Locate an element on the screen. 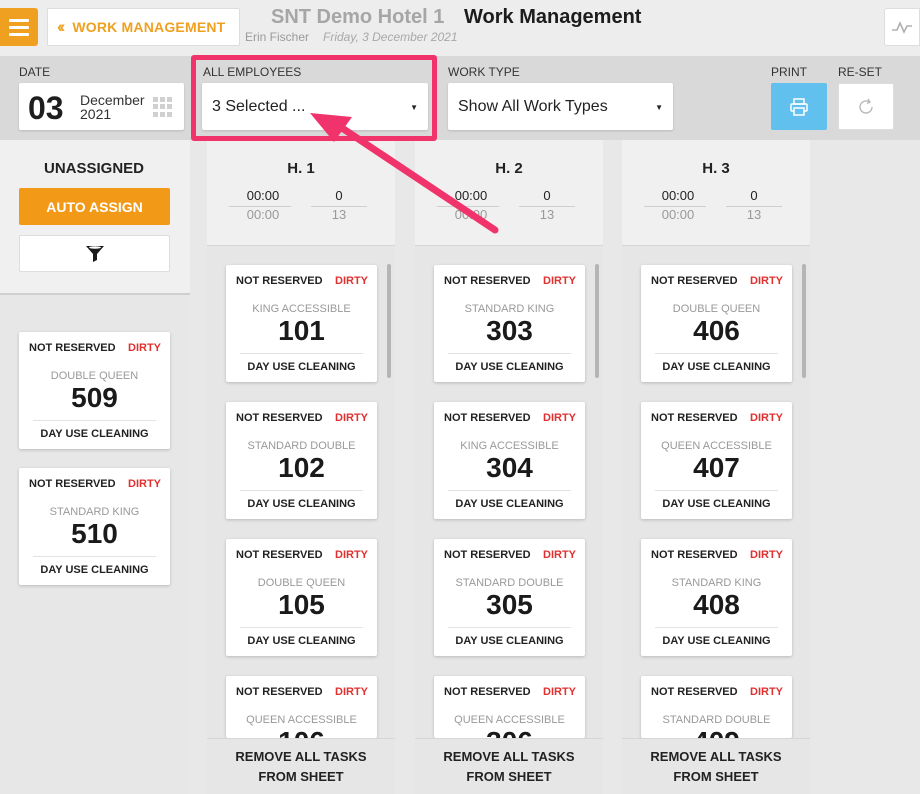  column-name: H. 3 is located at coordinates (716, 168).